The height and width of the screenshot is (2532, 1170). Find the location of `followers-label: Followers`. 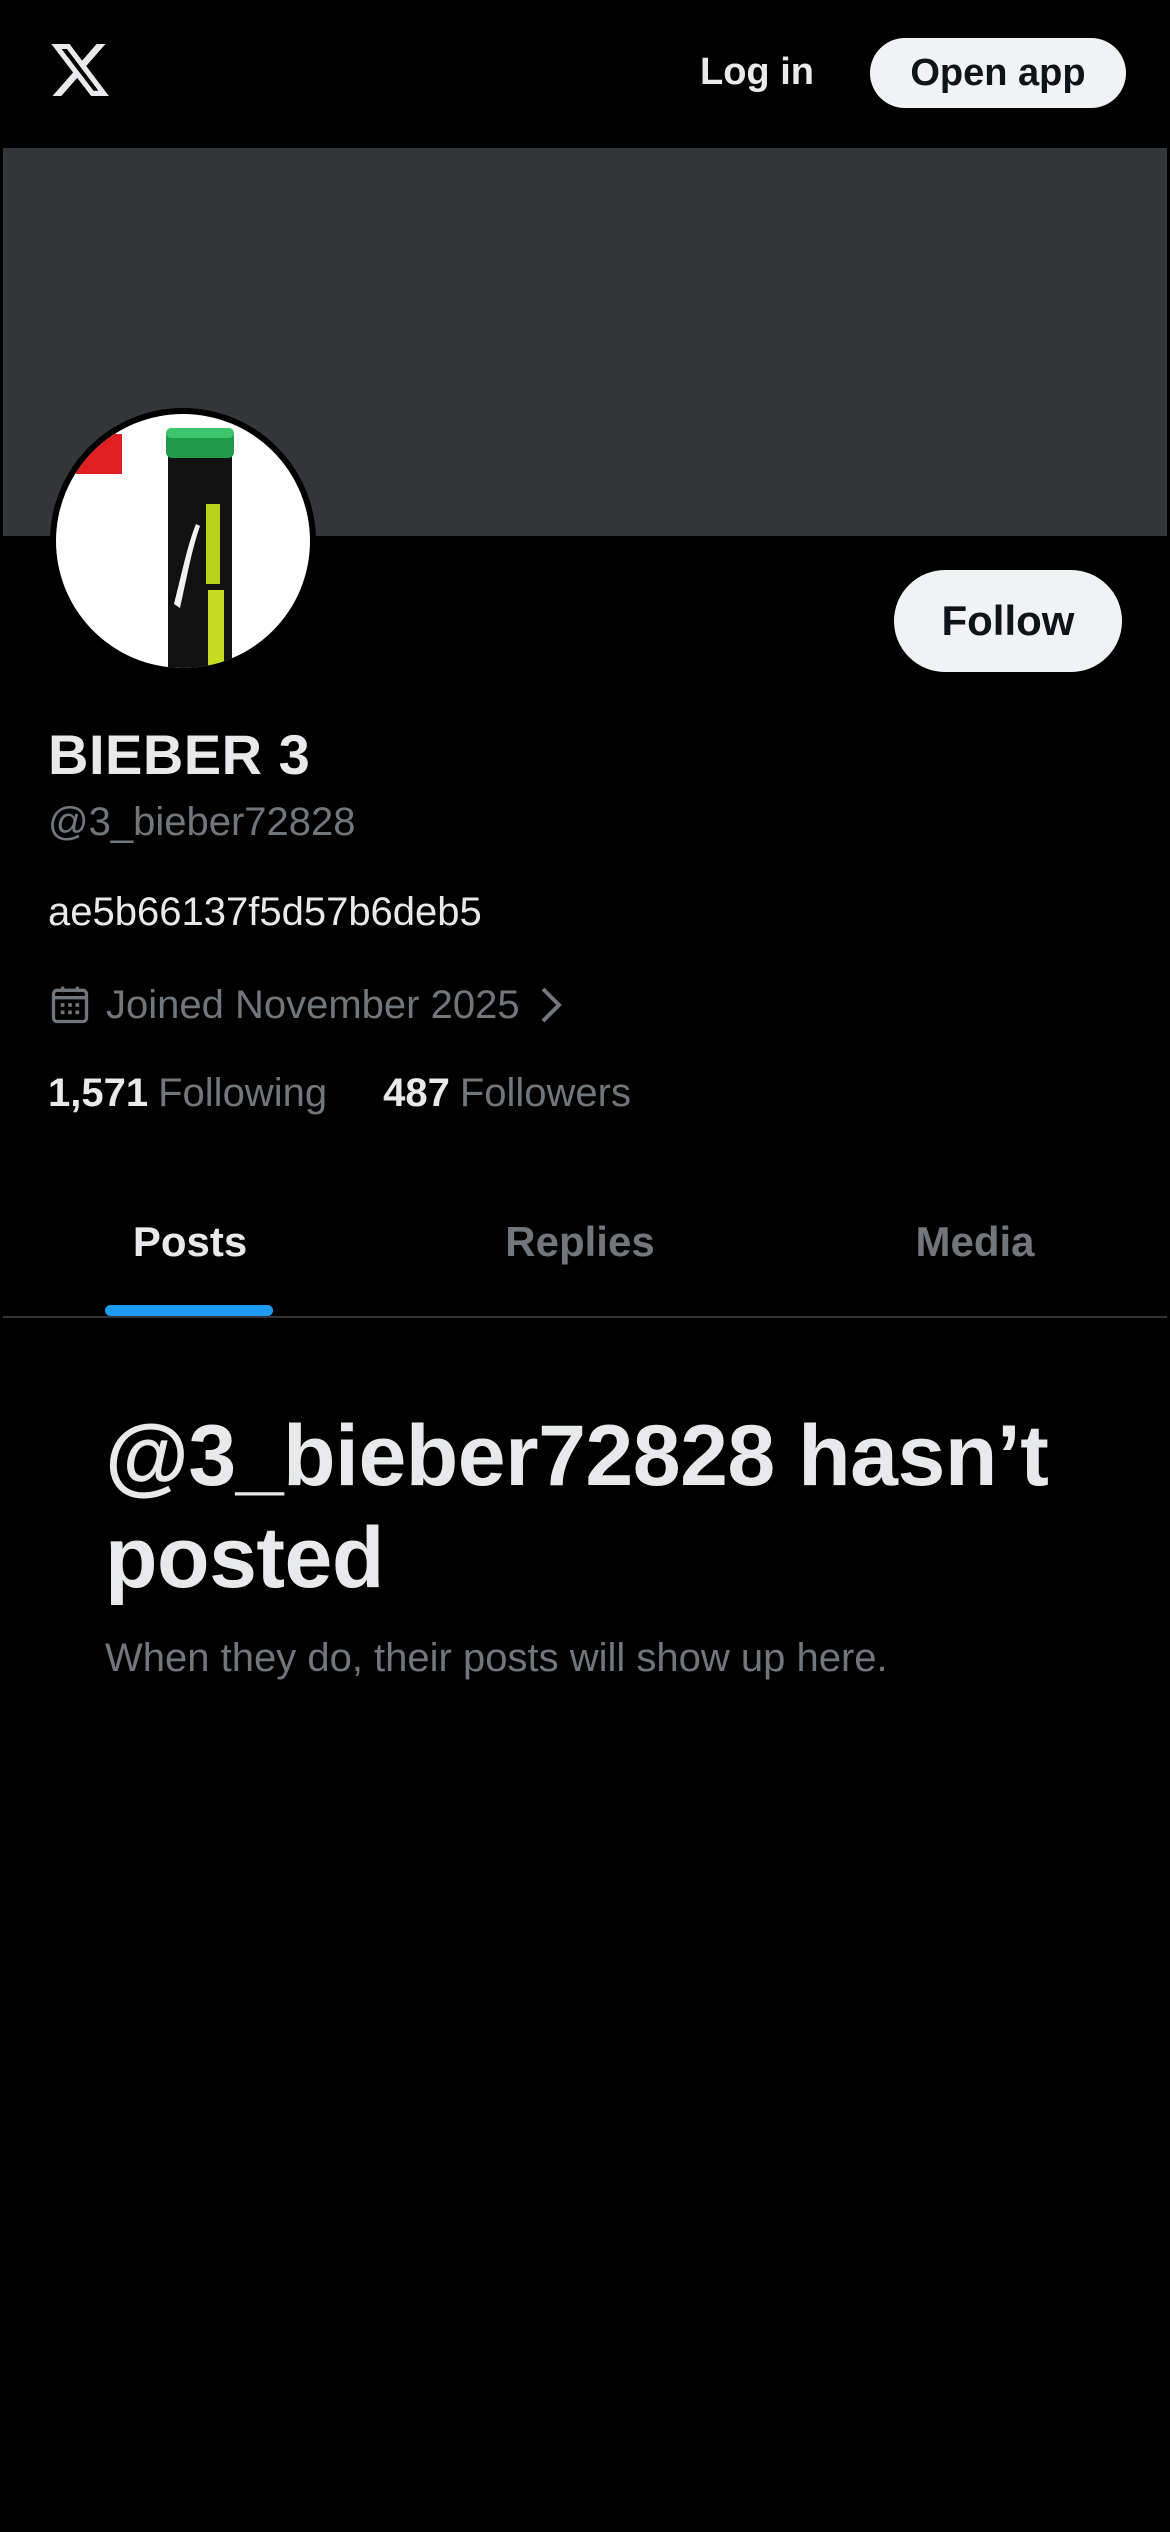

followers-label: Followers is located at coordinates (545, 1092).